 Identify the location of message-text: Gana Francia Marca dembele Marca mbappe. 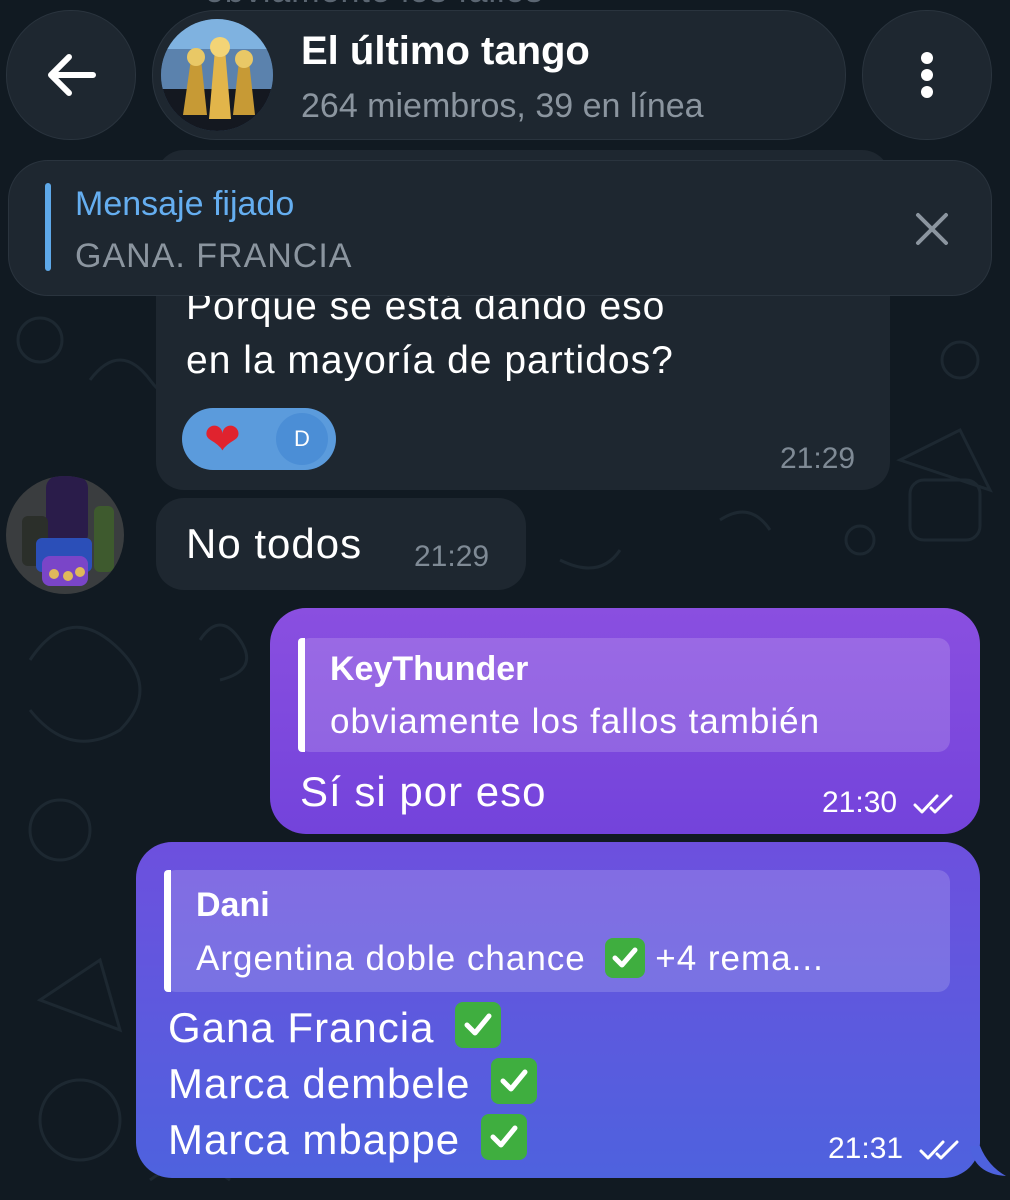
(353, 1084).